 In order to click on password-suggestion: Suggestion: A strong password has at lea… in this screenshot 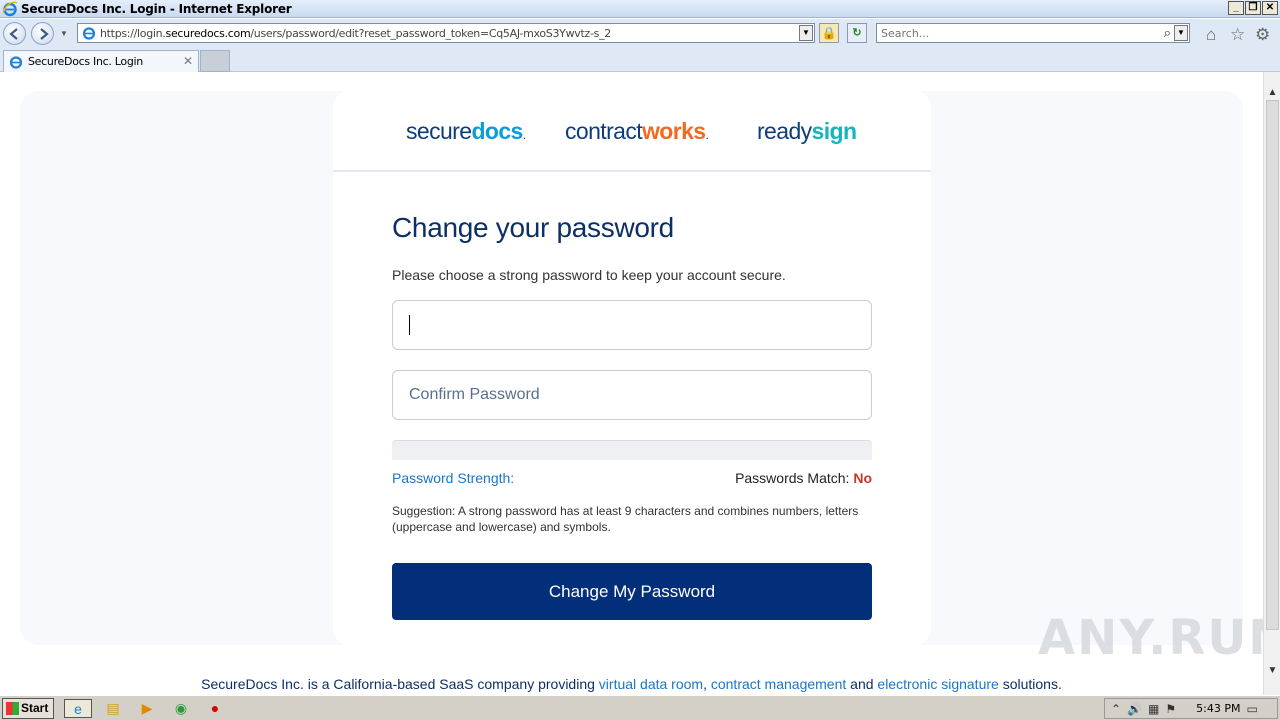, I will do `click(625, 519)`.